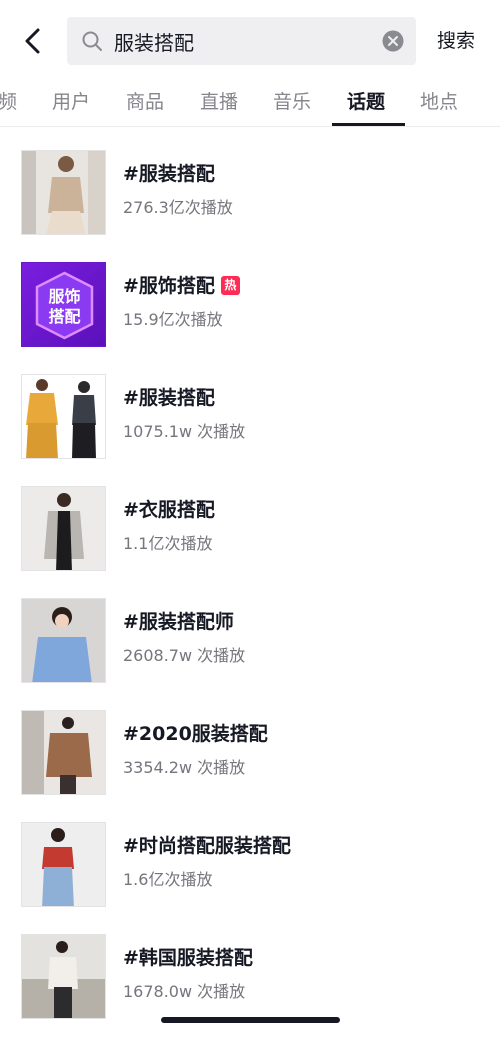  I want to click on clear-icon, so click(393, 41).